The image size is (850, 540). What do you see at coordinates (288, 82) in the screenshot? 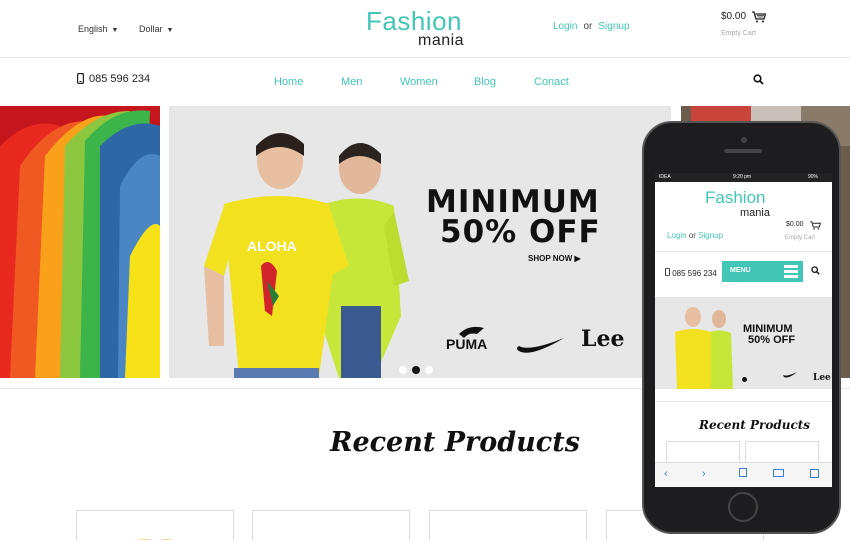
I see `nav-home: Home` at bounding box center [288, 82].